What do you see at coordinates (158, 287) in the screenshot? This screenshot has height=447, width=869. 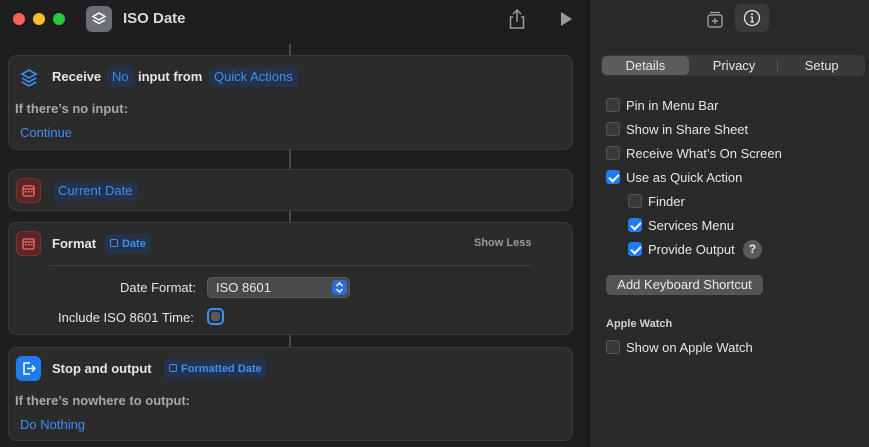 I see `date-format-label: Date Format:` at bounding box center [158, 287].